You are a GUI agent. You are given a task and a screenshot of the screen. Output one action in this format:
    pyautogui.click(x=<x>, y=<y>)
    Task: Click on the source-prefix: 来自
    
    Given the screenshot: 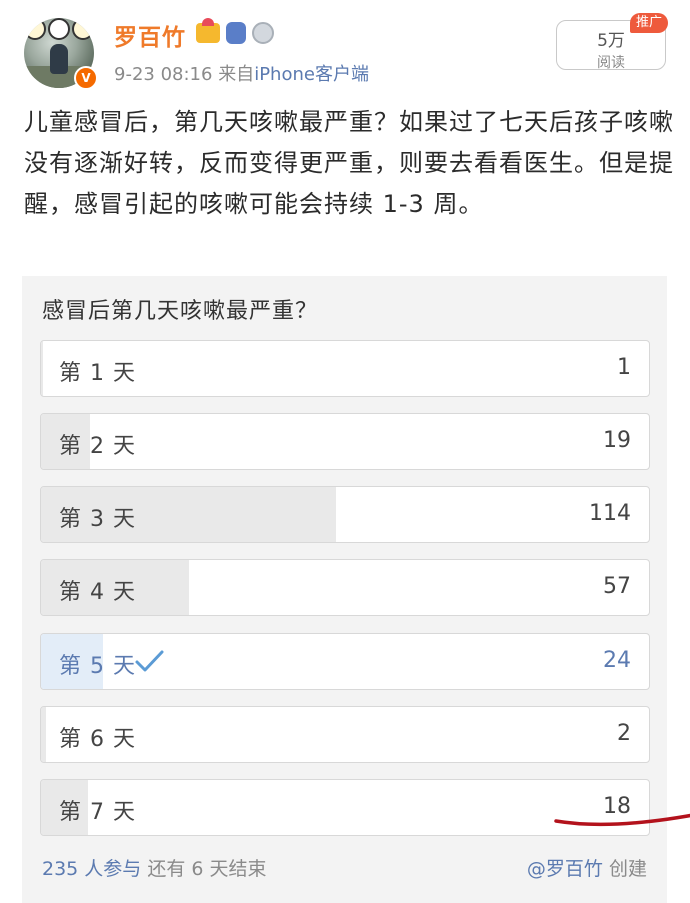 What is the action you would take?
    pyautogui.click(x=236, y=74)
    